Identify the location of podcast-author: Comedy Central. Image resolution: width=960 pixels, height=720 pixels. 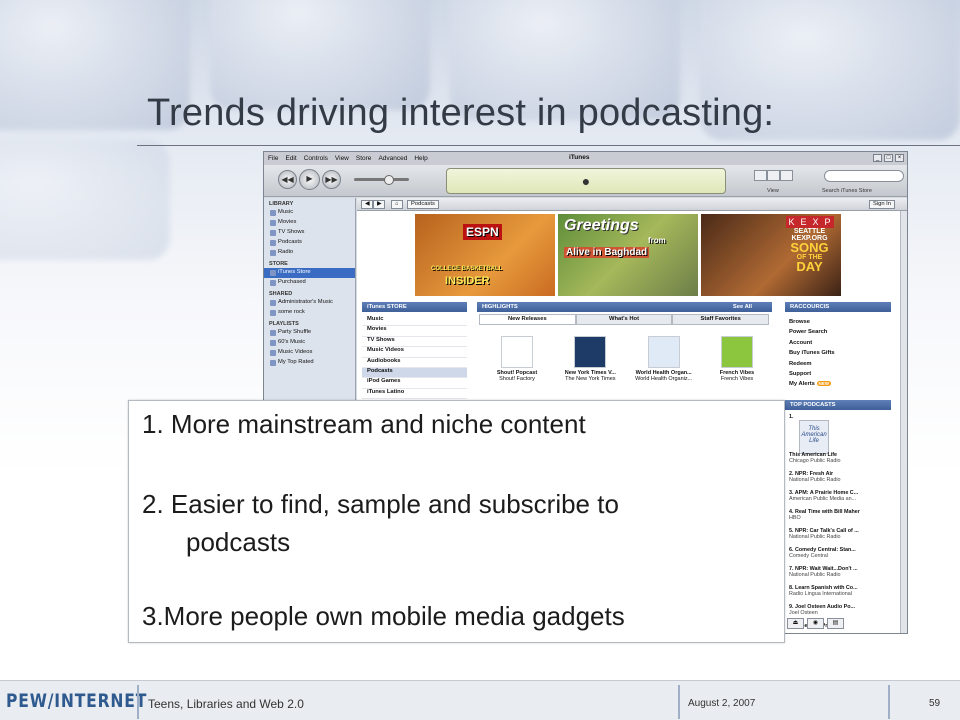
(808, 556).